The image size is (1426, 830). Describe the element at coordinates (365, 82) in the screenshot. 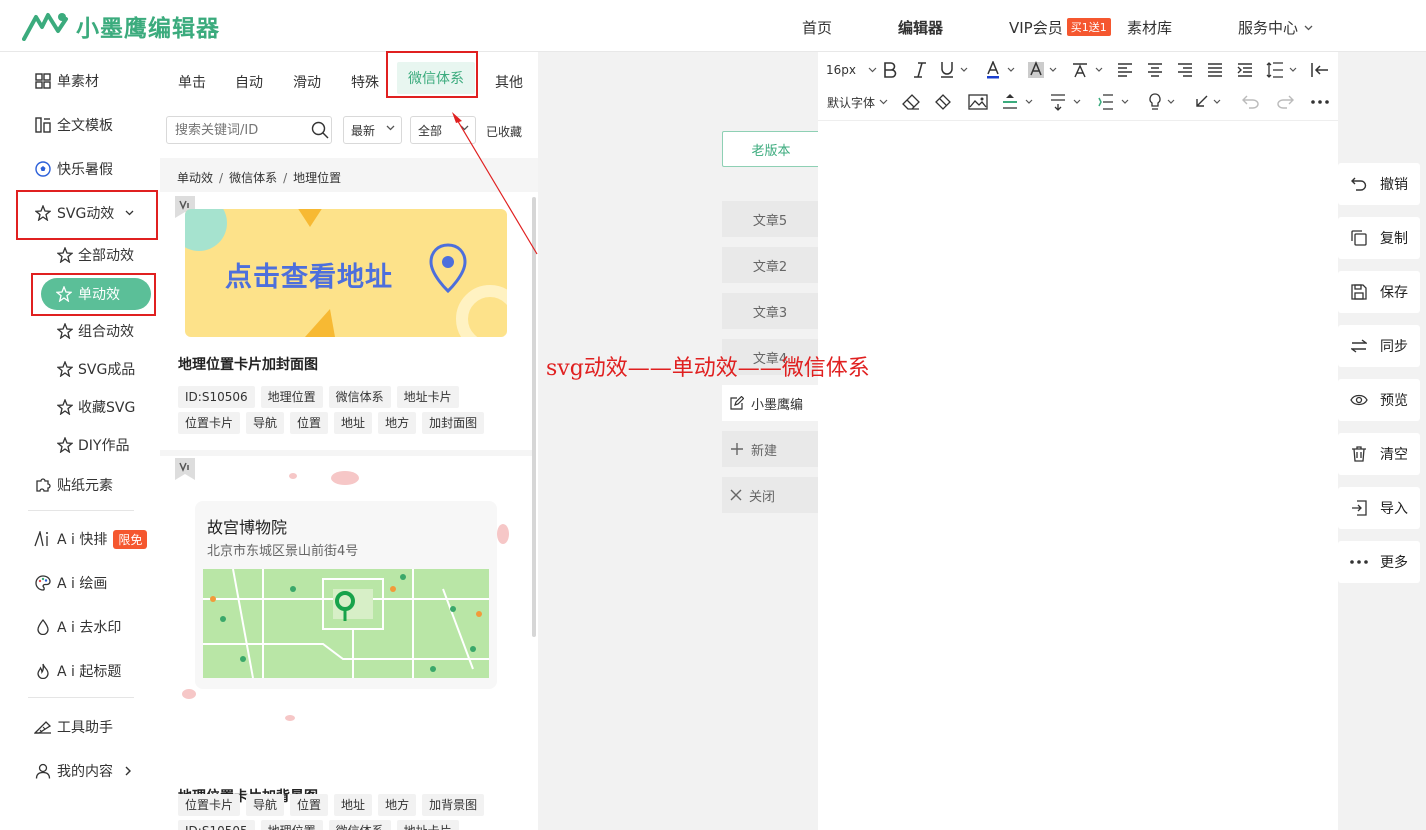

I see `tab-special: 特殊` at that location.